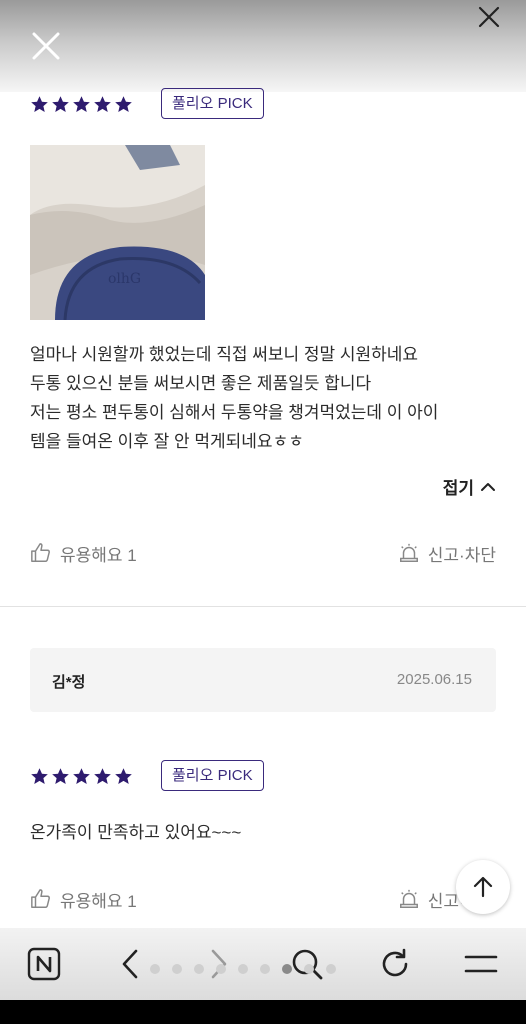 This screenshot has height=1024, width=526. I want to click on chevron-up-icon, so click(488, 486).